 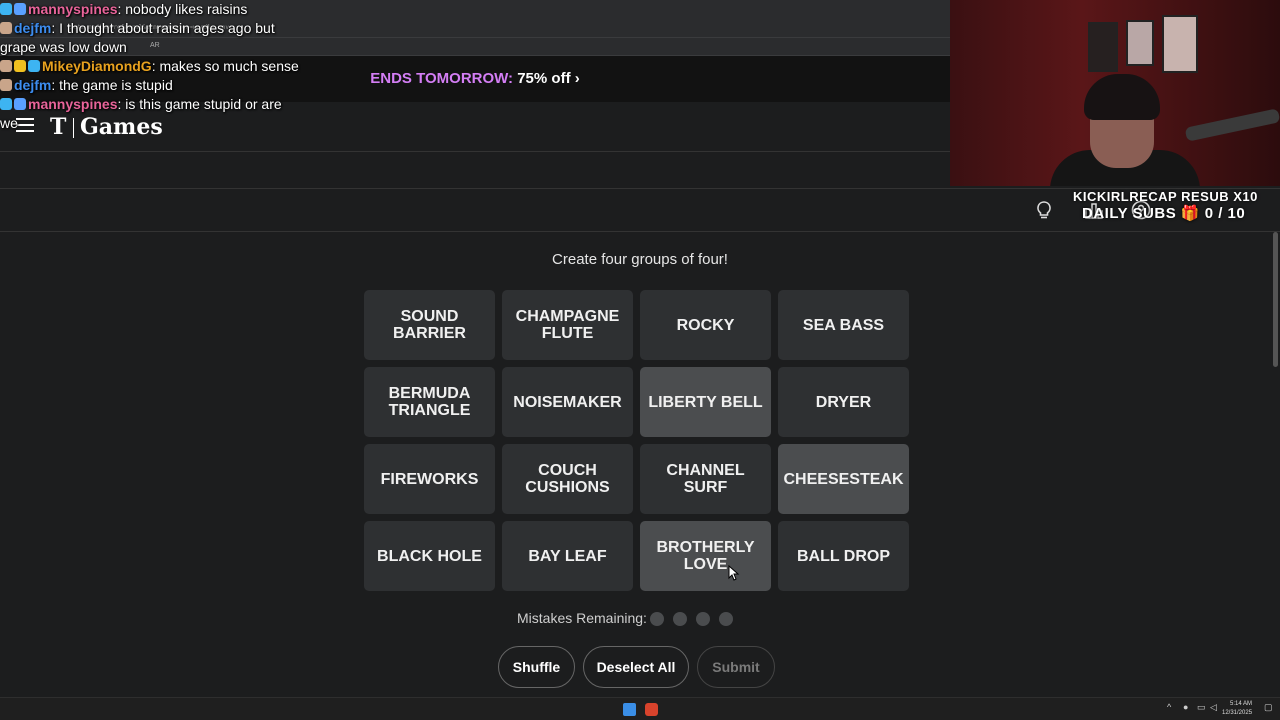 What do you see at coordinates (58, 127) in the screenshot?
I see `nyt-logo: T` at bounding box center [58, 127].